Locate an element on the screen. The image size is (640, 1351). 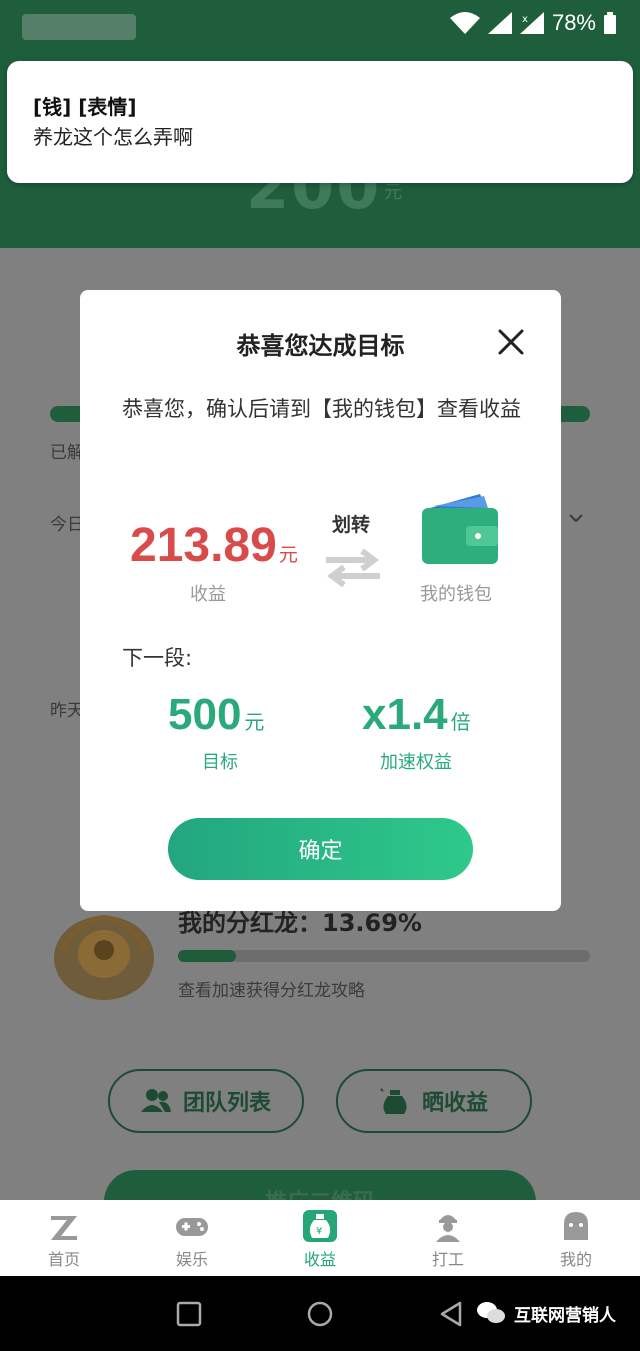
tab-home-label: 首页 is located at coordinates (63, 1259).